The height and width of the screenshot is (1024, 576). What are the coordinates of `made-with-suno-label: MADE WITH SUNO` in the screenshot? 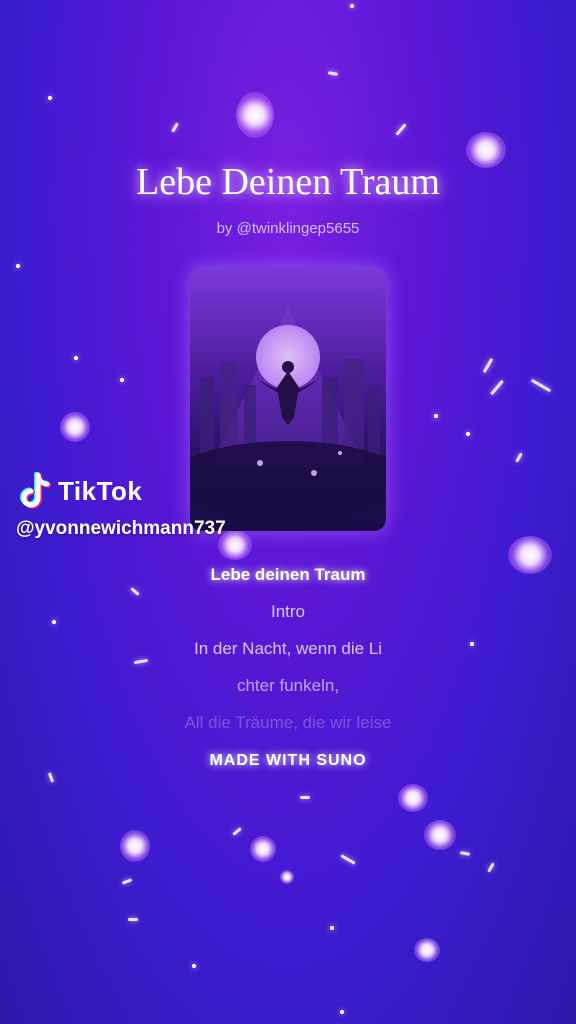 It's located at (288, 760).